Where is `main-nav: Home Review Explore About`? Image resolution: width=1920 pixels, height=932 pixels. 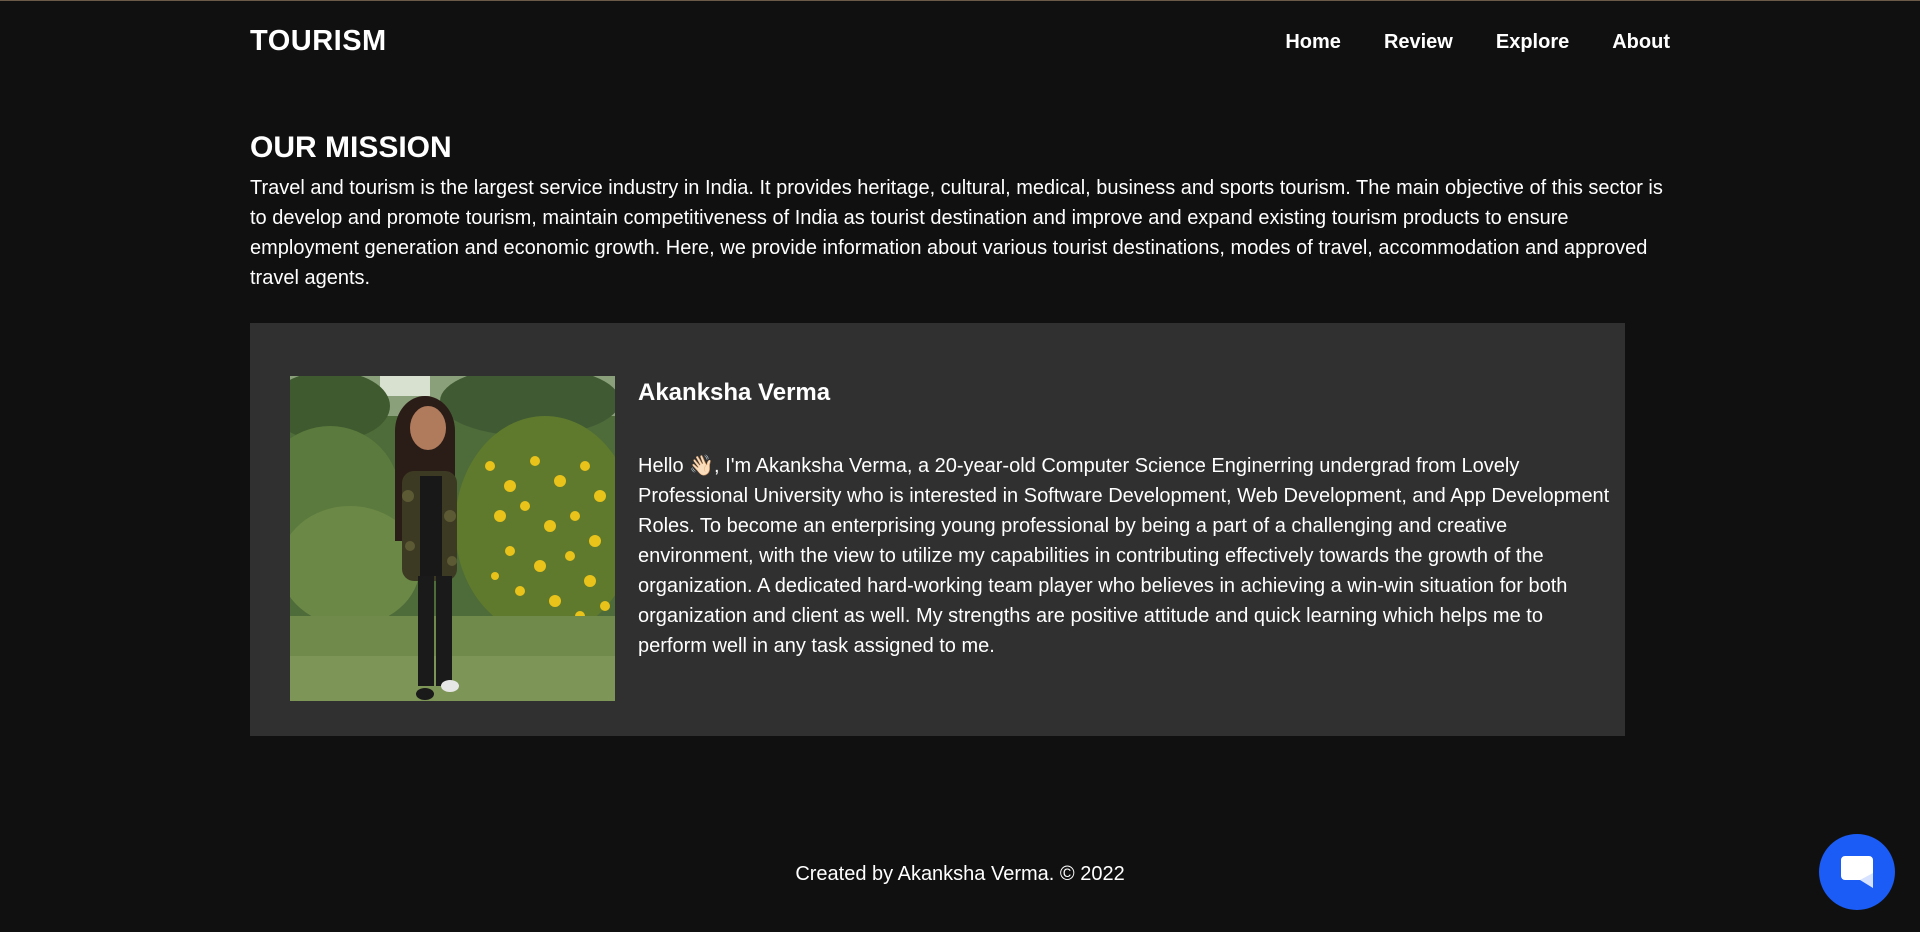 main-nav: Home Review Explore About is located at coordinates (1477, 42).